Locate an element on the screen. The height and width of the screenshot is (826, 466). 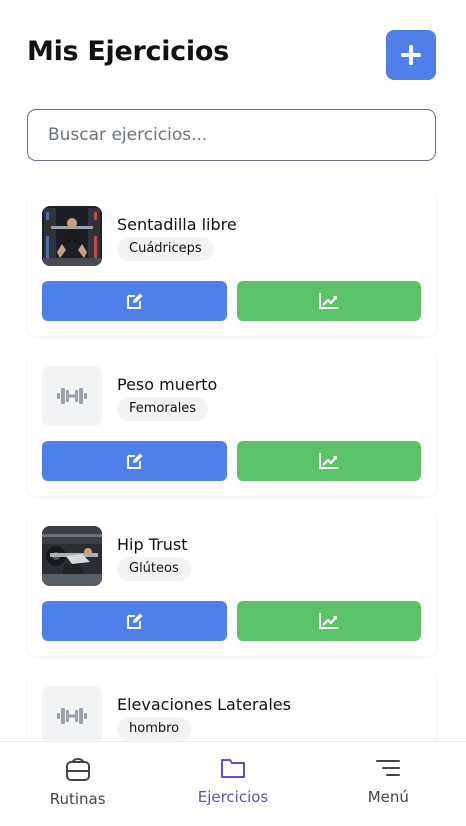
nav-label: Rutinas is located at coordinates (77, 799).